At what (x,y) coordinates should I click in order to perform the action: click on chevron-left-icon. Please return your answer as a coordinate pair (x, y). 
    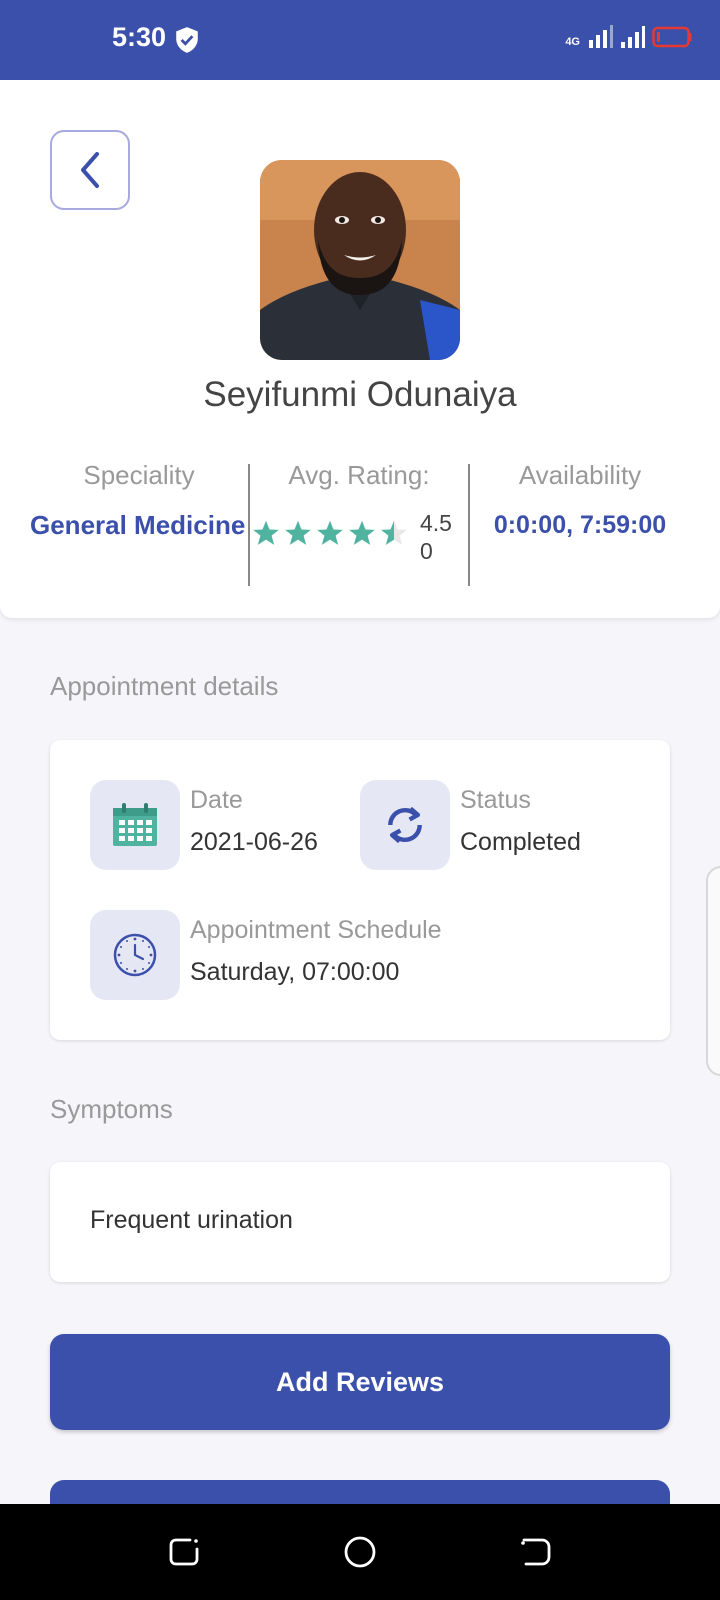
    Looking at the image, I should click on (90, 170).